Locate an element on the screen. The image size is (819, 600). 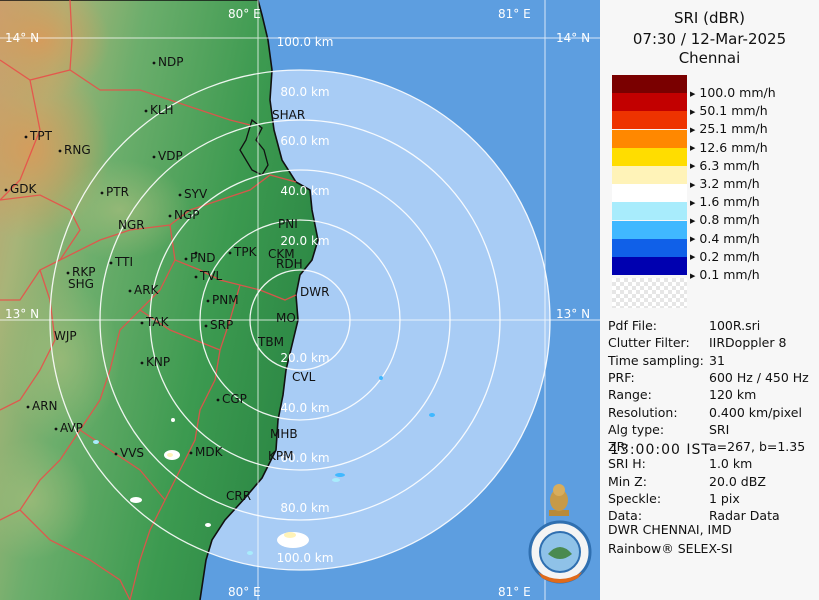
info-value: 600 Hz / 450 Hz is located at coordinates (759, 377).